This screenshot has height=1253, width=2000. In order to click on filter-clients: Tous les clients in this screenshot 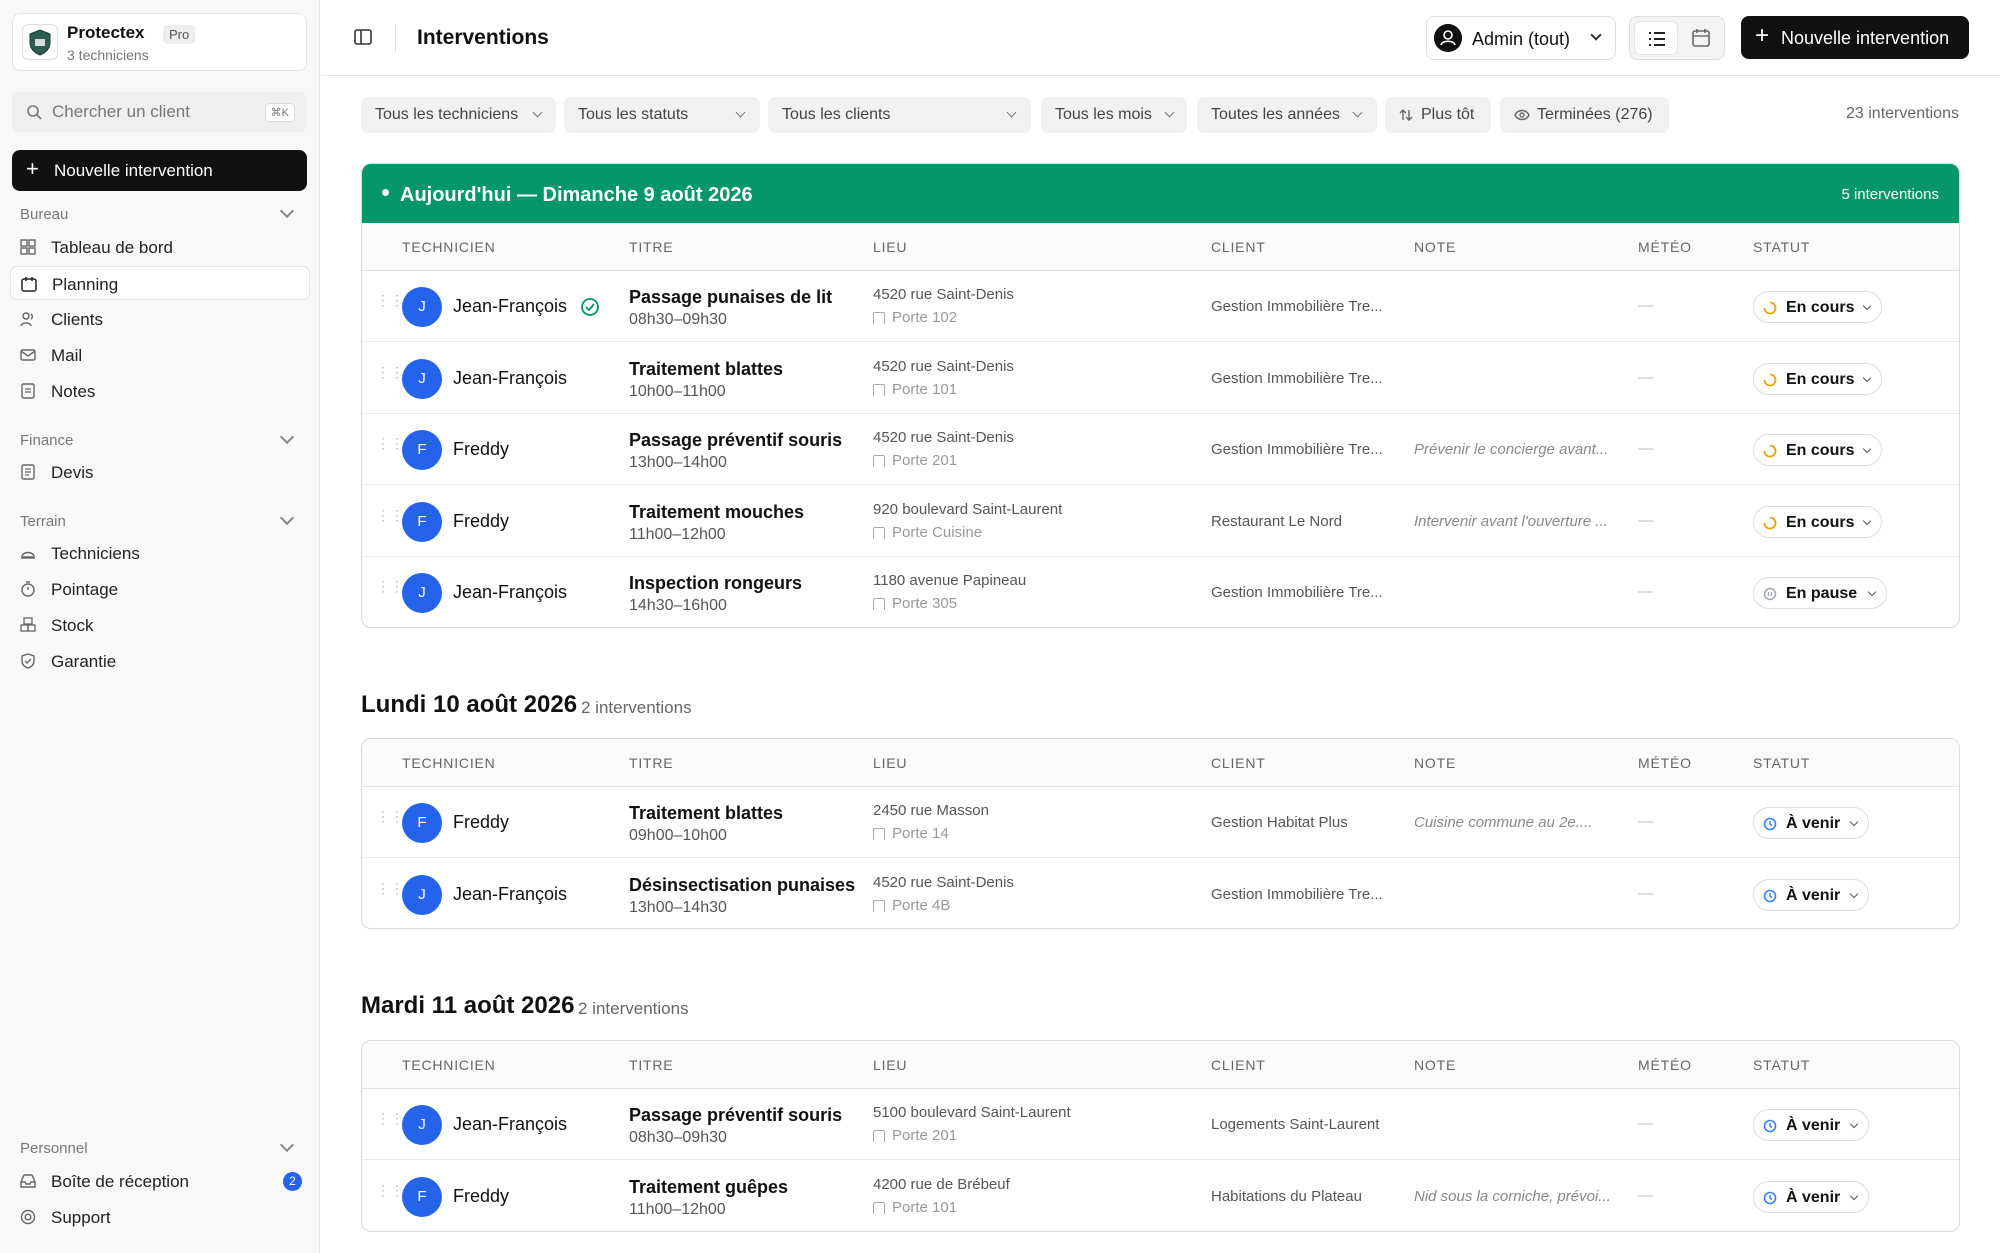, I will do `click(899, 115)`.